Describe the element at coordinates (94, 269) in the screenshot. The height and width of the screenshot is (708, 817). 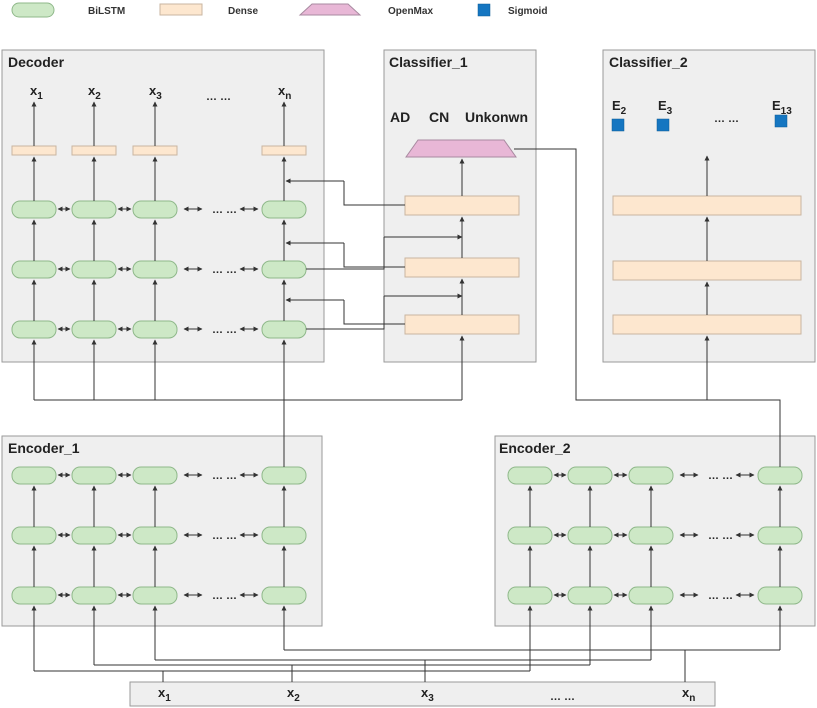
I see `decoder-bilstm-r2c2` at that location.